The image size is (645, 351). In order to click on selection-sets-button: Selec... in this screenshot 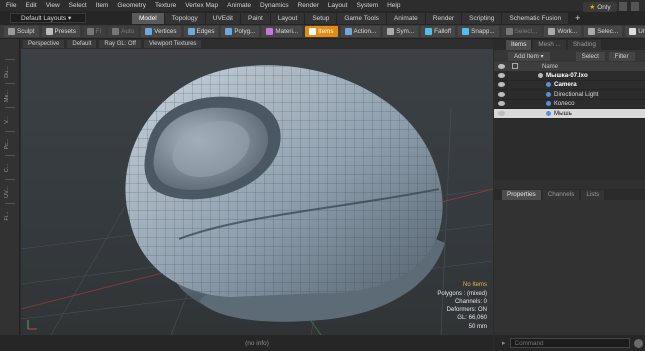, I will do `click(603, 31)`.